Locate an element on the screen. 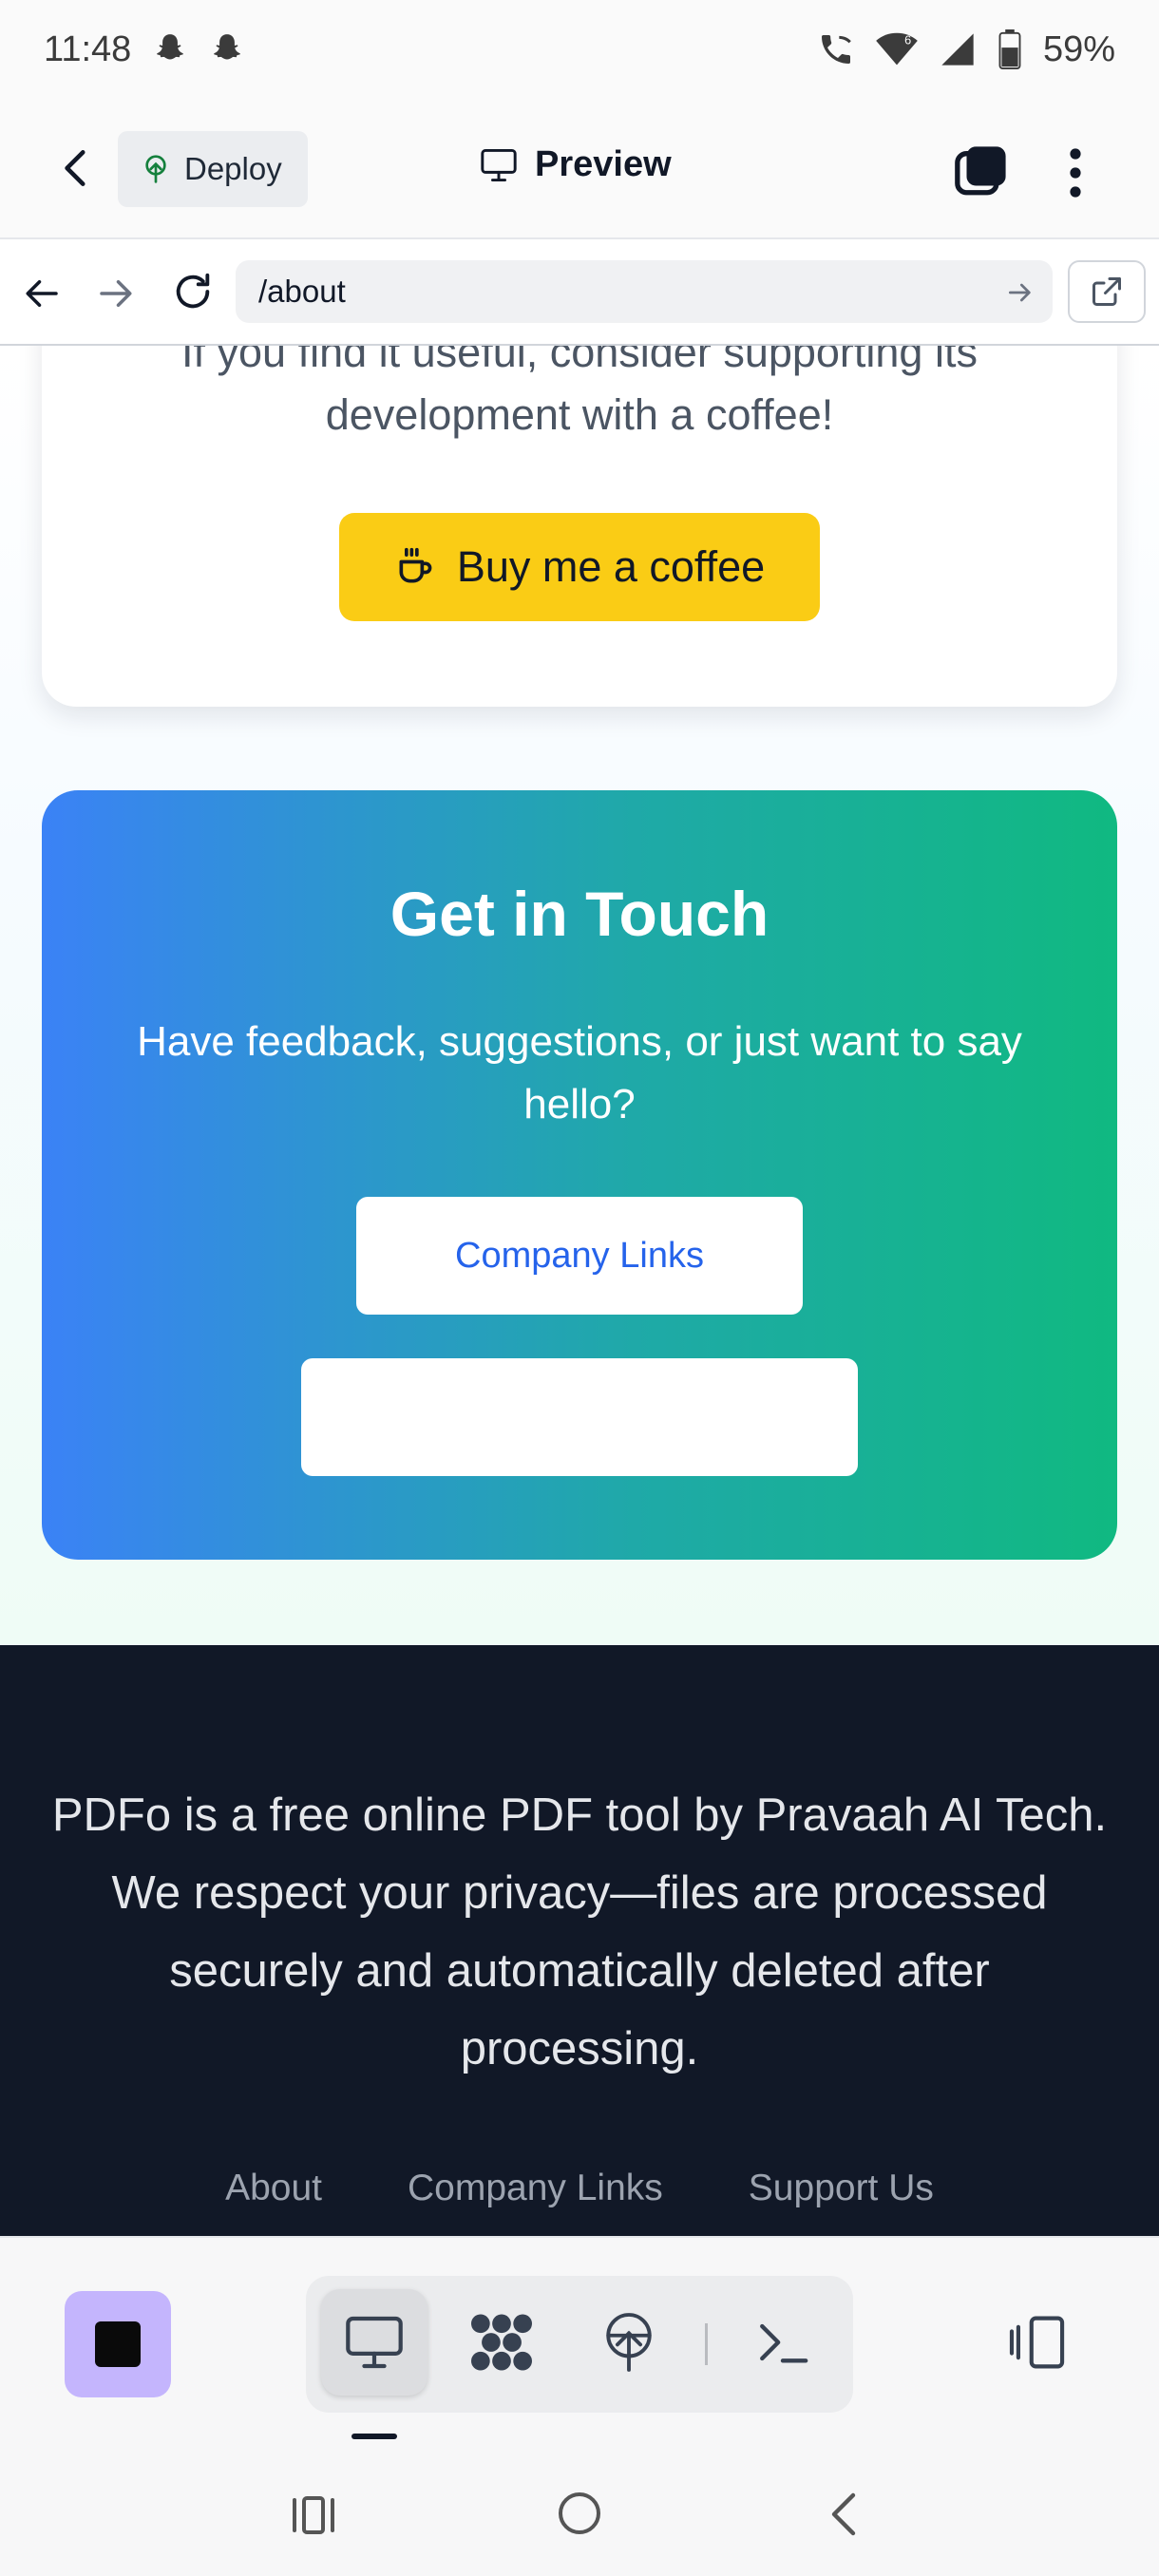  stop-icon is located at coordinates (118, 2344).